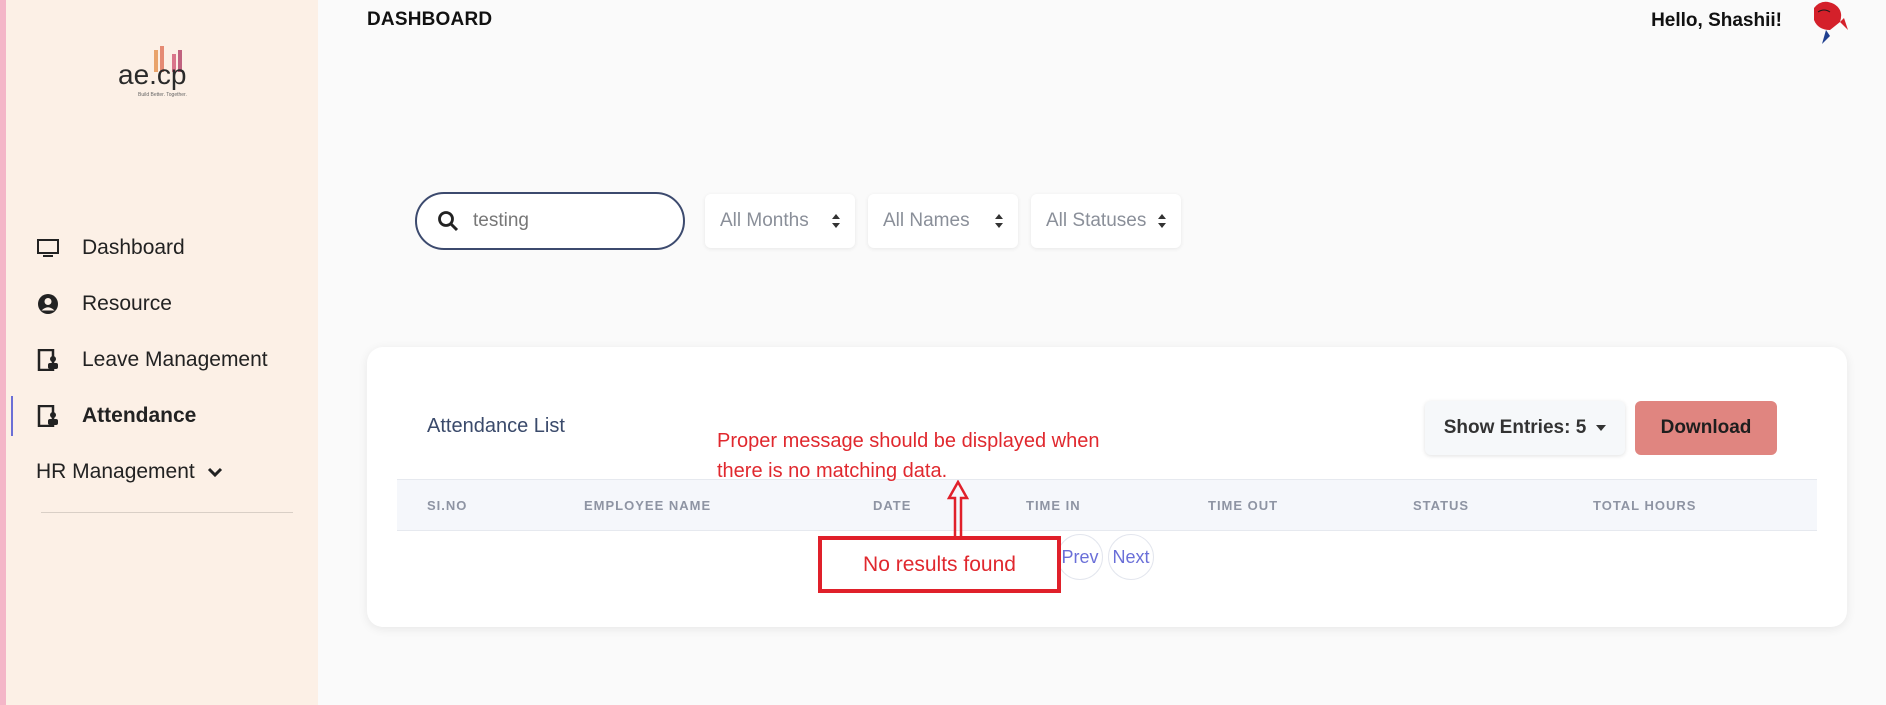  I want to click on names-select-value: All Names, so click(926, 220).